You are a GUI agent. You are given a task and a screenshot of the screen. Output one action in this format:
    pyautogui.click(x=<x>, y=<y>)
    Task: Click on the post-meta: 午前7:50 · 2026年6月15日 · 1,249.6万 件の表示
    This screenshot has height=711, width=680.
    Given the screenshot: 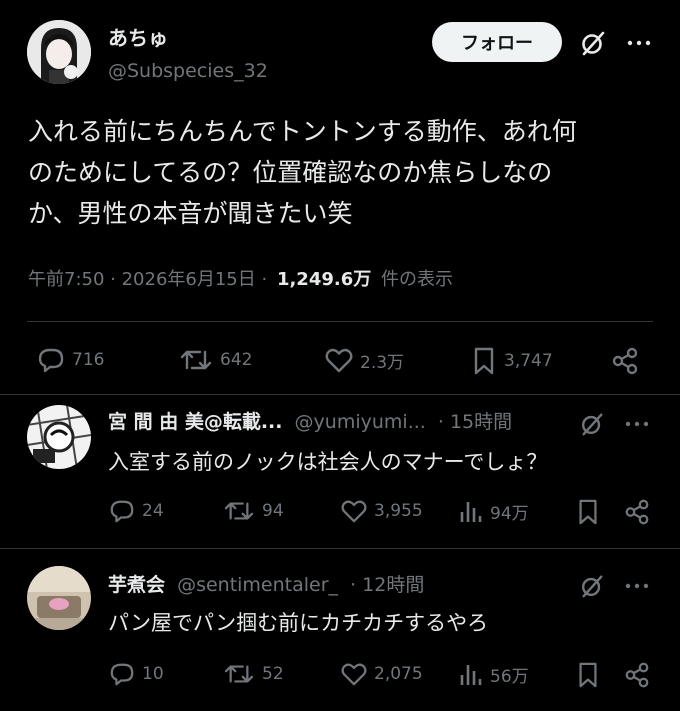 What is the action you would take?
    pyautogui.click(x=240, y=278)
    